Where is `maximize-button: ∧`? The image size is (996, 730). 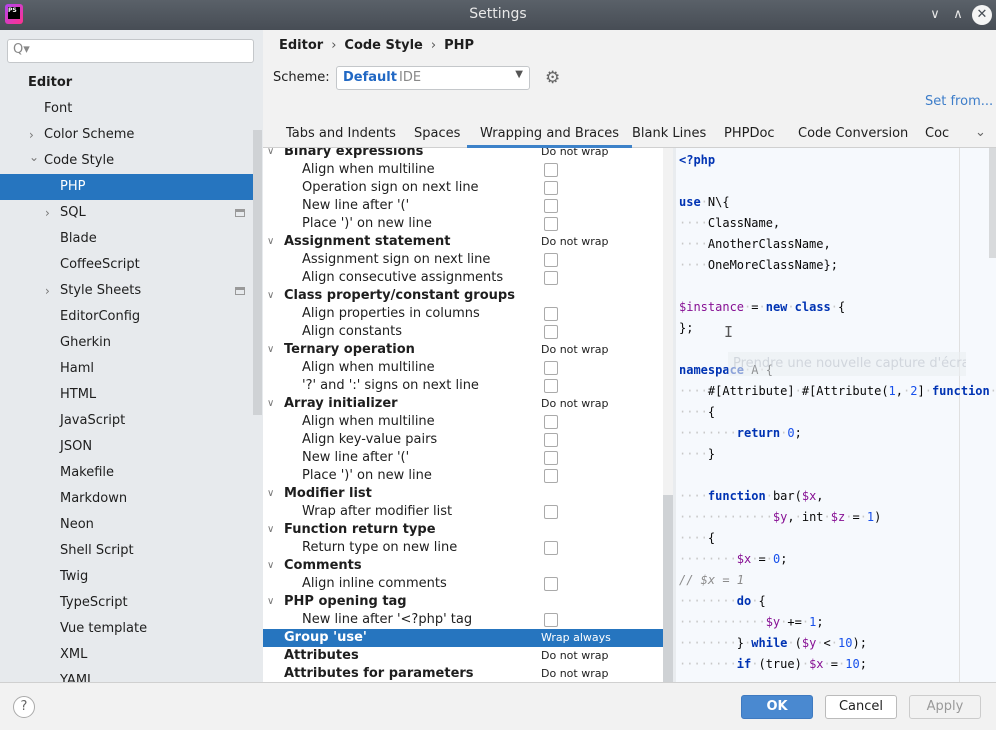
maximize-button: ∧ is located at coordinates (958, 15).